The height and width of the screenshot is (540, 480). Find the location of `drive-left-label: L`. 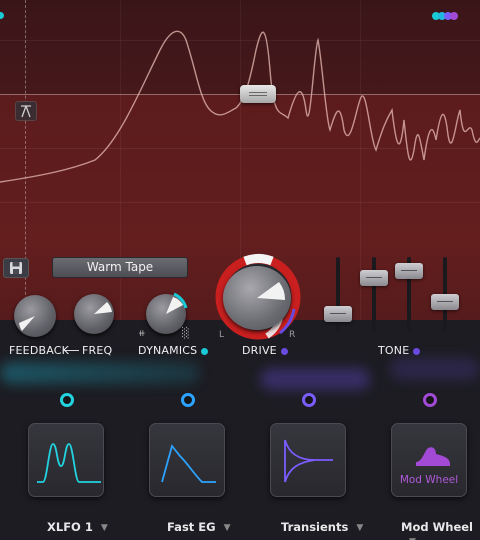

drive-left-label: L is located at coordinates (222, 335).